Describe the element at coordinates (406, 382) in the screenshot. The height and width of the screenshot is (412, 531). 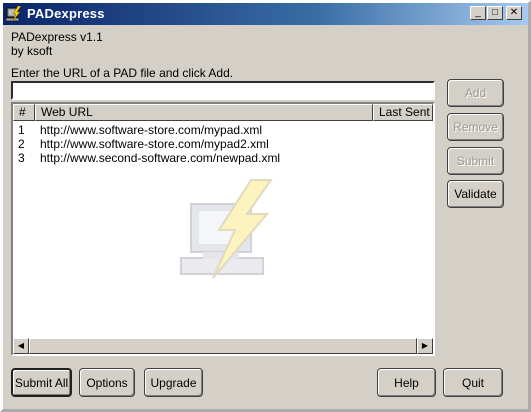
I see `help-button: Help` at that location.